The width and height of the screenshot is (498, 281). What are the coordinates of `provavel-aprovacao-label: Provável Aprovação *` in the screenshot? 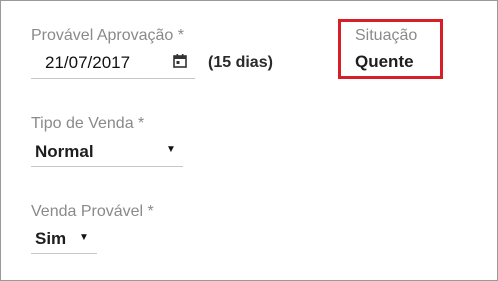 It's located at (107, 35).